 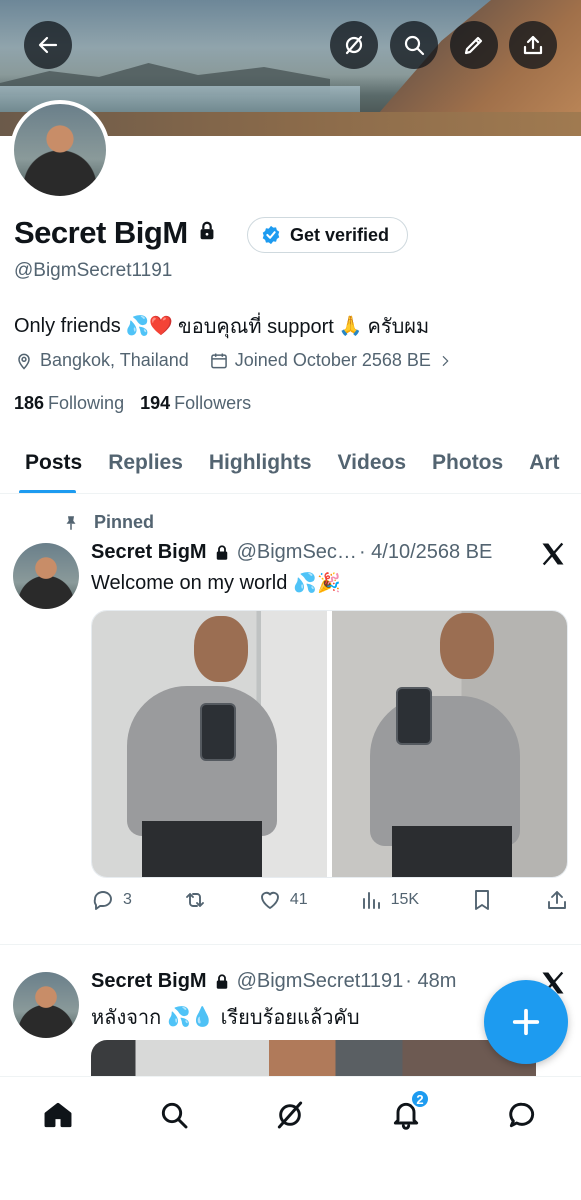 I want to click on notifications-badge: 2, so click(x=420, y=1099).